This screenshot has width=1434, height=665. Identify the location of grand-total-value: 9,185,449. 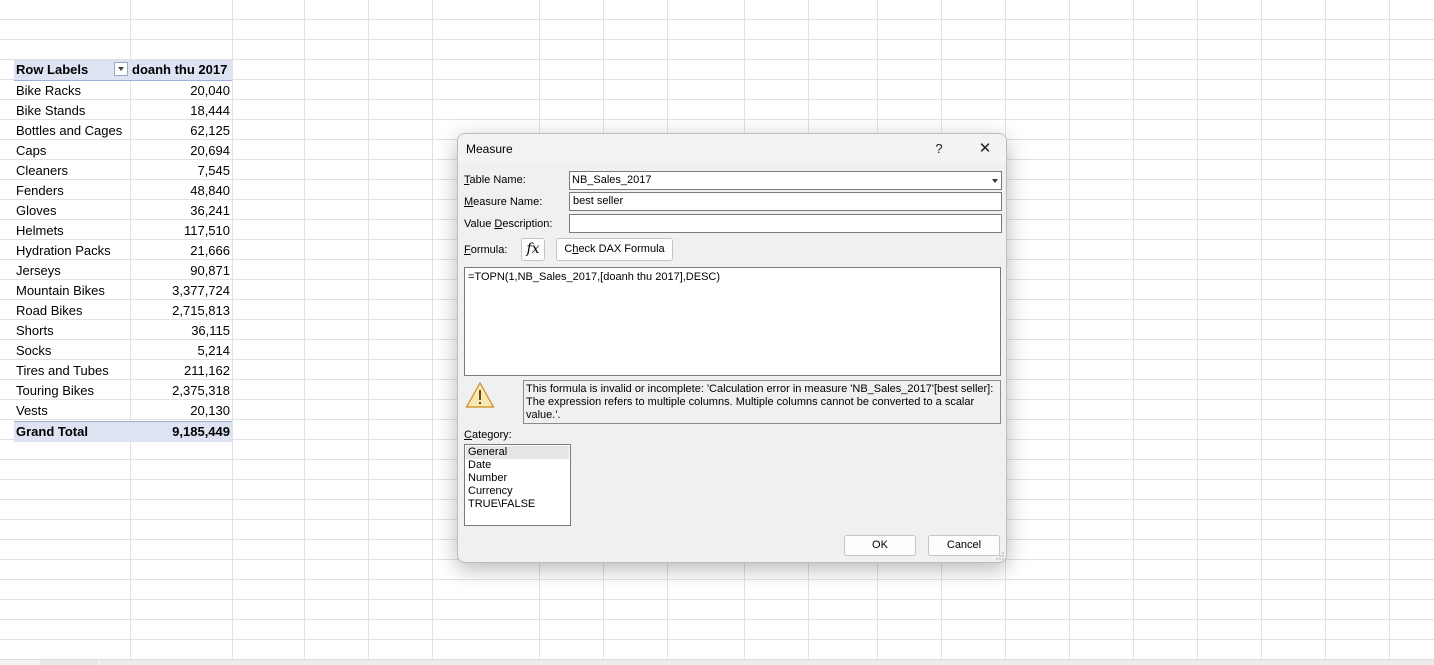
(201, 431).